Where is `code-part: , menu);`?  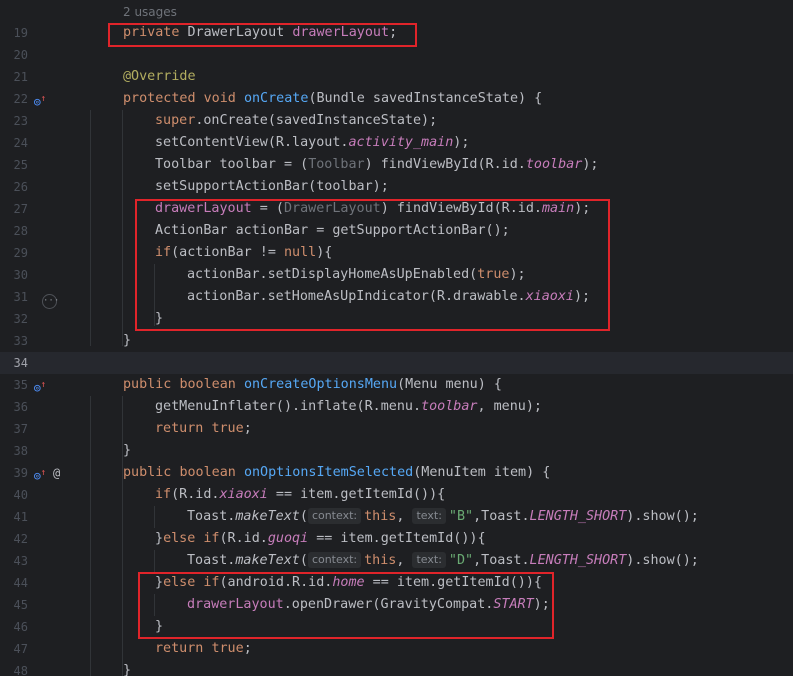
code-part: , menu); is located at coordinates (509, 406).